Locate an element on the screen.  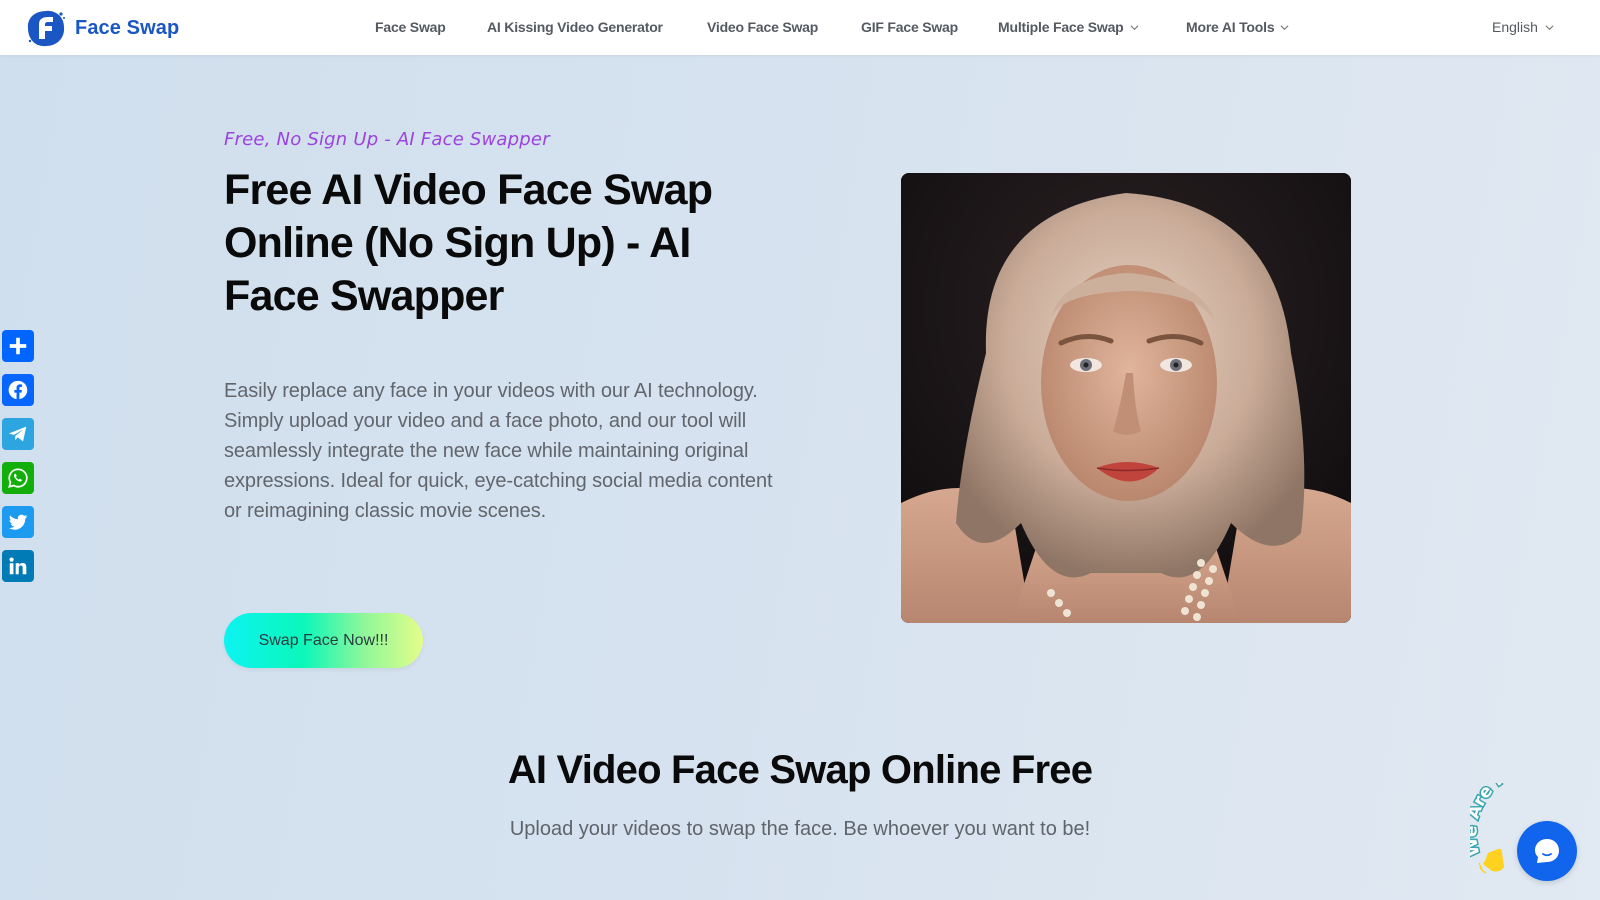
facebook-share-button is located at coordinates (18, 390).